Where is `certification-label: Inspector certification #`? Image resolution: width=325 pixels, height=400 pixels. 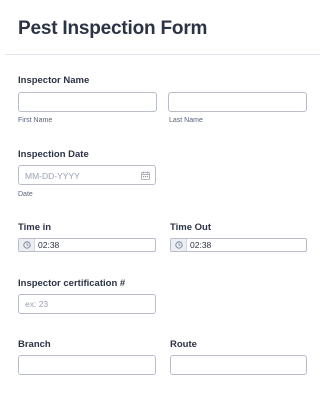
certification-label: Inspector certification # is located at coordinates (72, 283).